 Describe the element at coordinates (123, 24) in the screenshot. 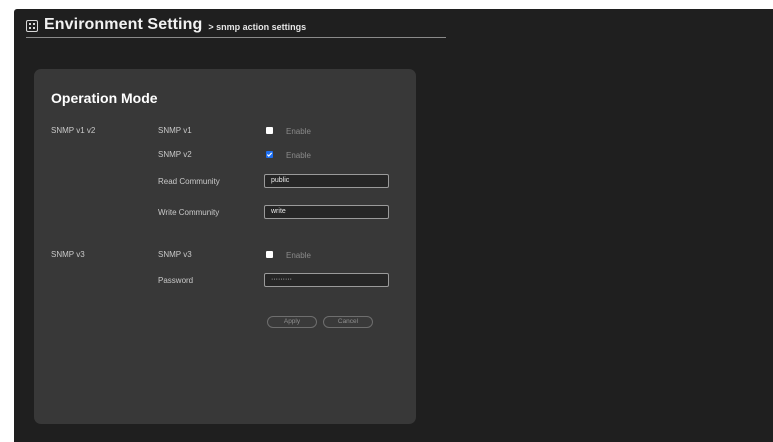

I see `page-title: Environment Setting` at that location.